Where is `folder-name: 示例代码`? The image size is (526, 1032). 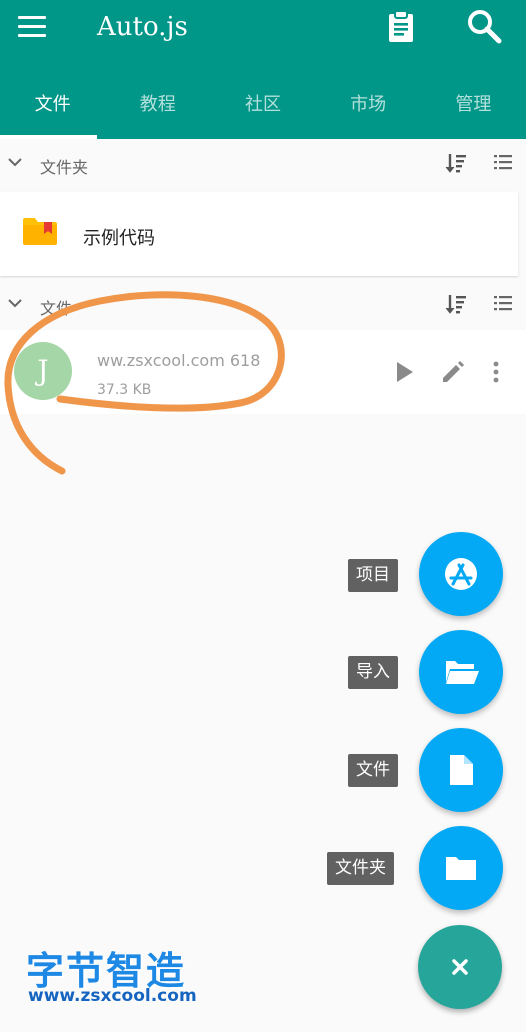 folder-name: 示例代码 is located at coordinates (119, 238).